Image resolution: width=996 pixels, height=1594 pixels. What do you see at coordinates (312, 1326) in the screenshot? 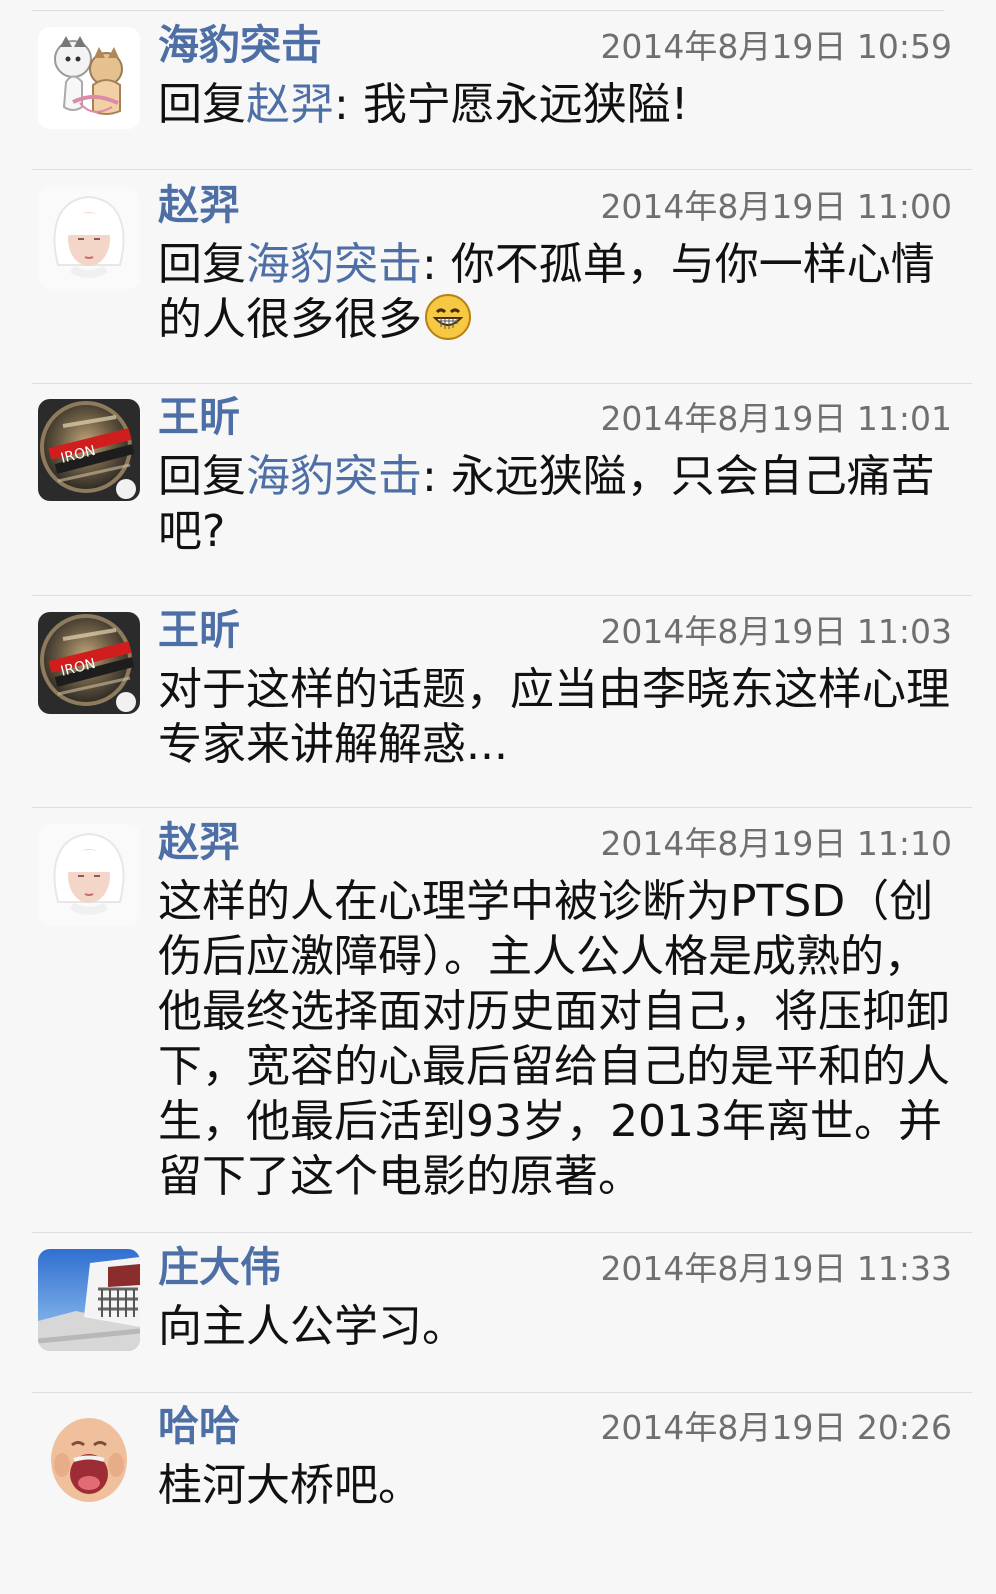
I see `comment-text: 向主人公学习。` at bounding box center [312, 1326].